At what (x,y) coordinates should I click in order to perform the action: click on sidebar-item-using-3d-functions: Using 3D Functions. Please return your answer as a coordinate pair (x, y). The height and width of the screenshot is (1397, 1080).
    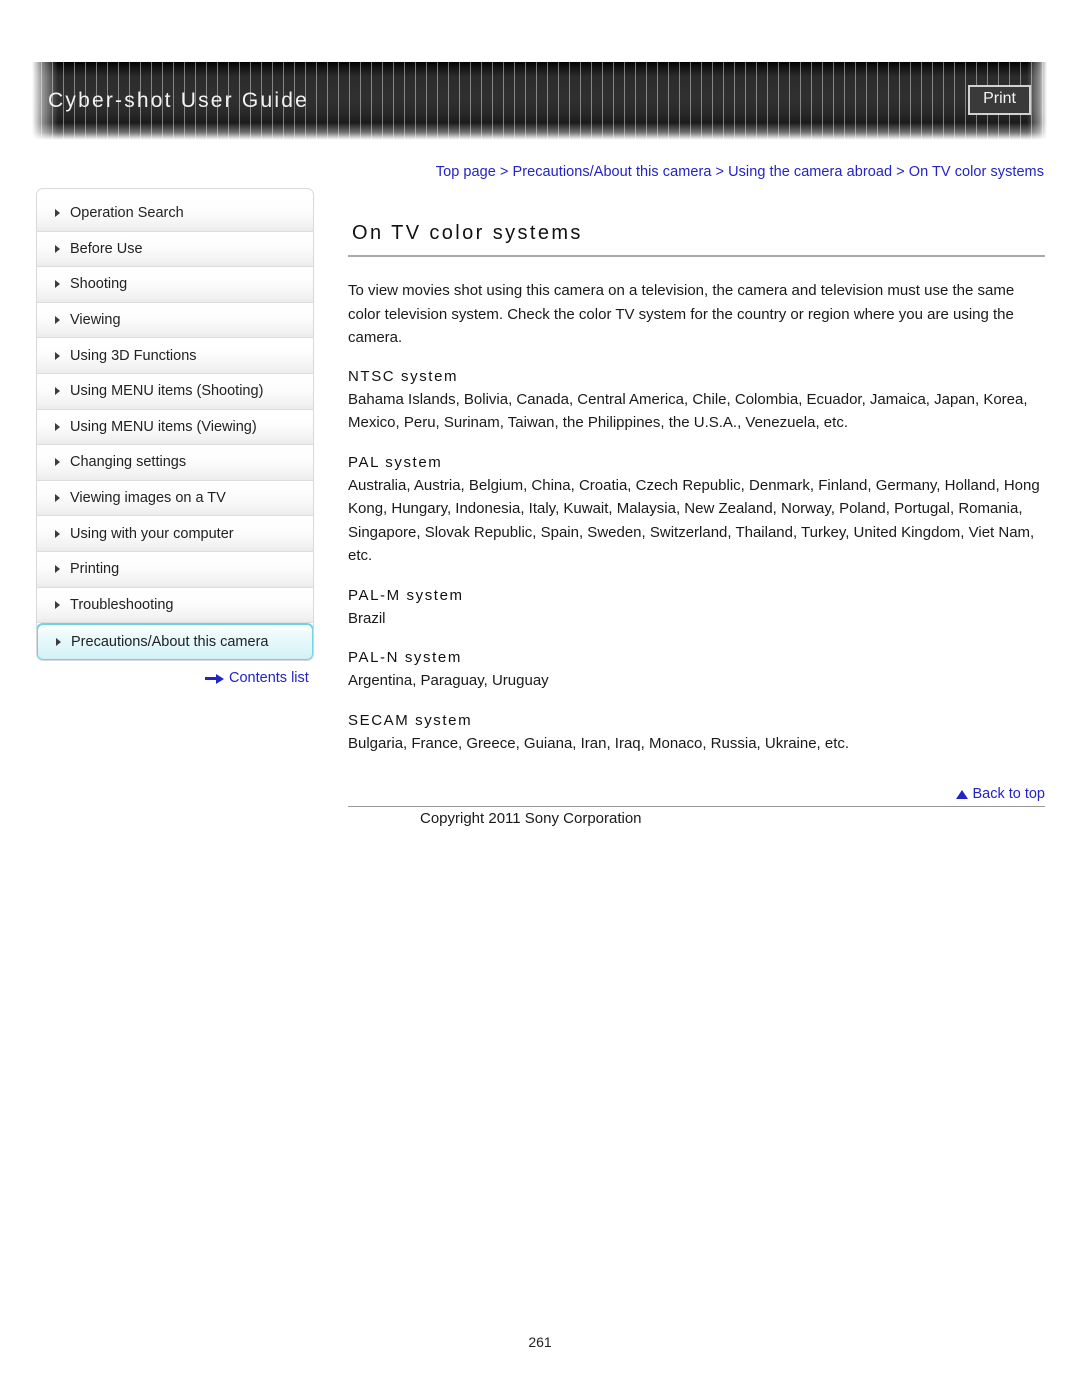
    Looking at the image, I should click on (175, 356).